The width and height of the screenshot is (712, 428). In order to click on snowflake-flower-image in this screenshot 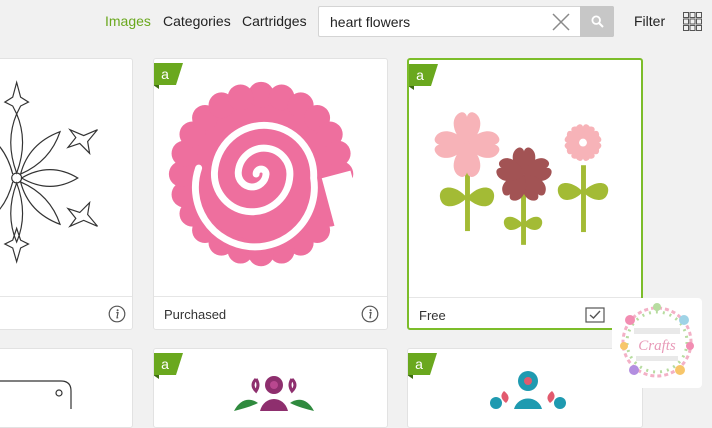, I will do `click(49, 172)`.